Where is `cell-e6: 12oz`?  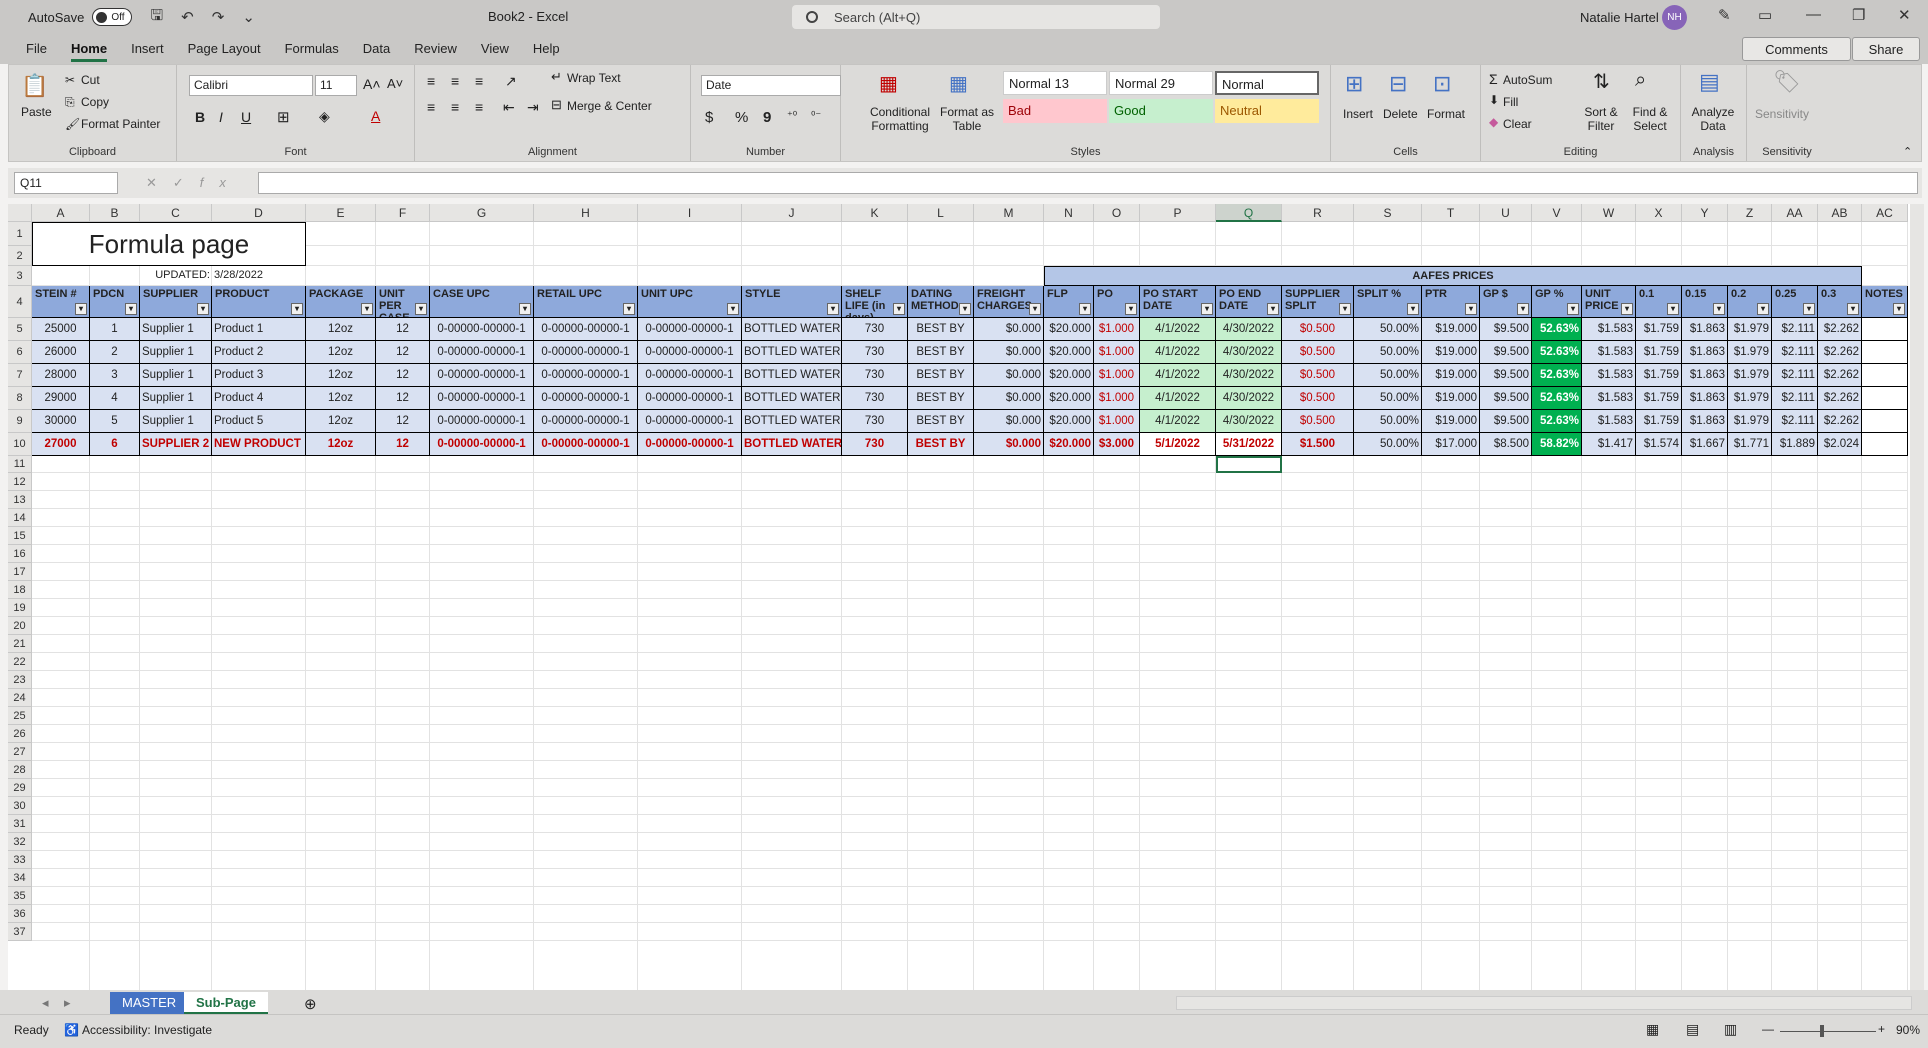 cell-e6: 12oz is located at coordinates (341, 352).